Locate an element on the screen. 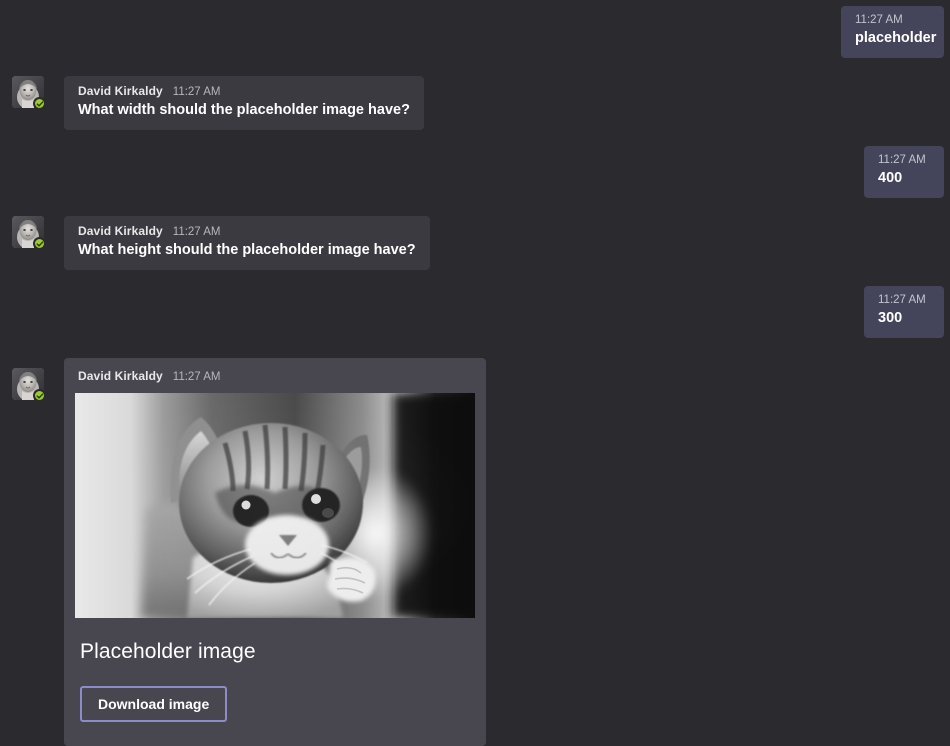 This screenshot has width=950, height=746. message-text: 300 is located at coordinates (890, 318).